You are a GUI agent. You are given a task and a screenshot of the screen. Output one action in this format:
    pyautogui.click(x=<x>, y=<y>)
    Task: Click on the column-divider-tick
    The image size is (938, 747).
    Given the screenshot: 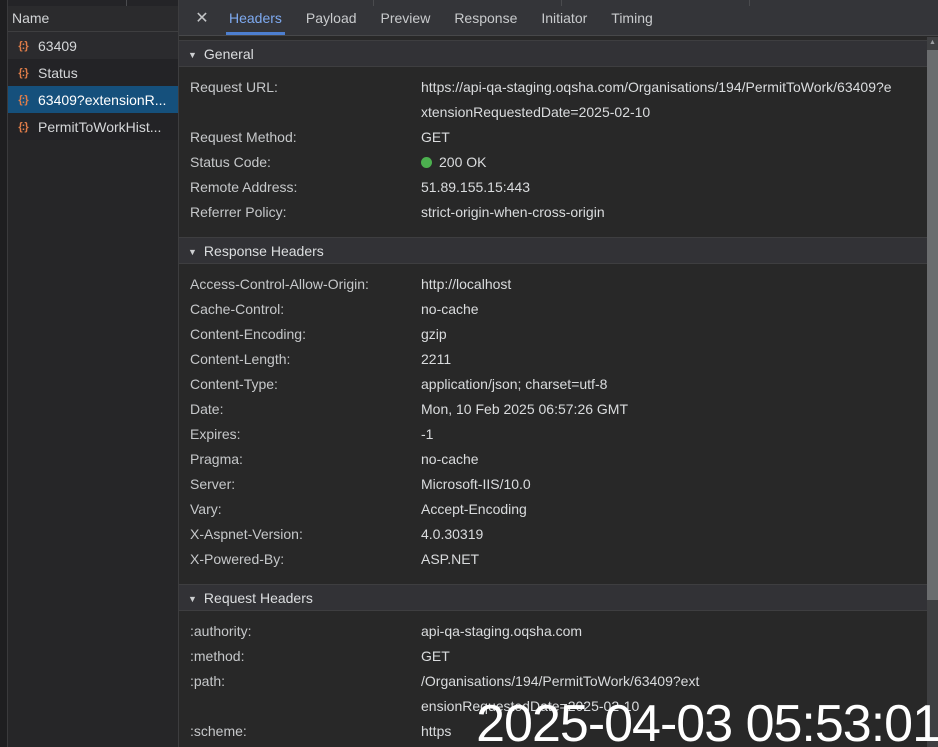 What is the action you would take?
    pyautogui.click(x=126, y=3)
    